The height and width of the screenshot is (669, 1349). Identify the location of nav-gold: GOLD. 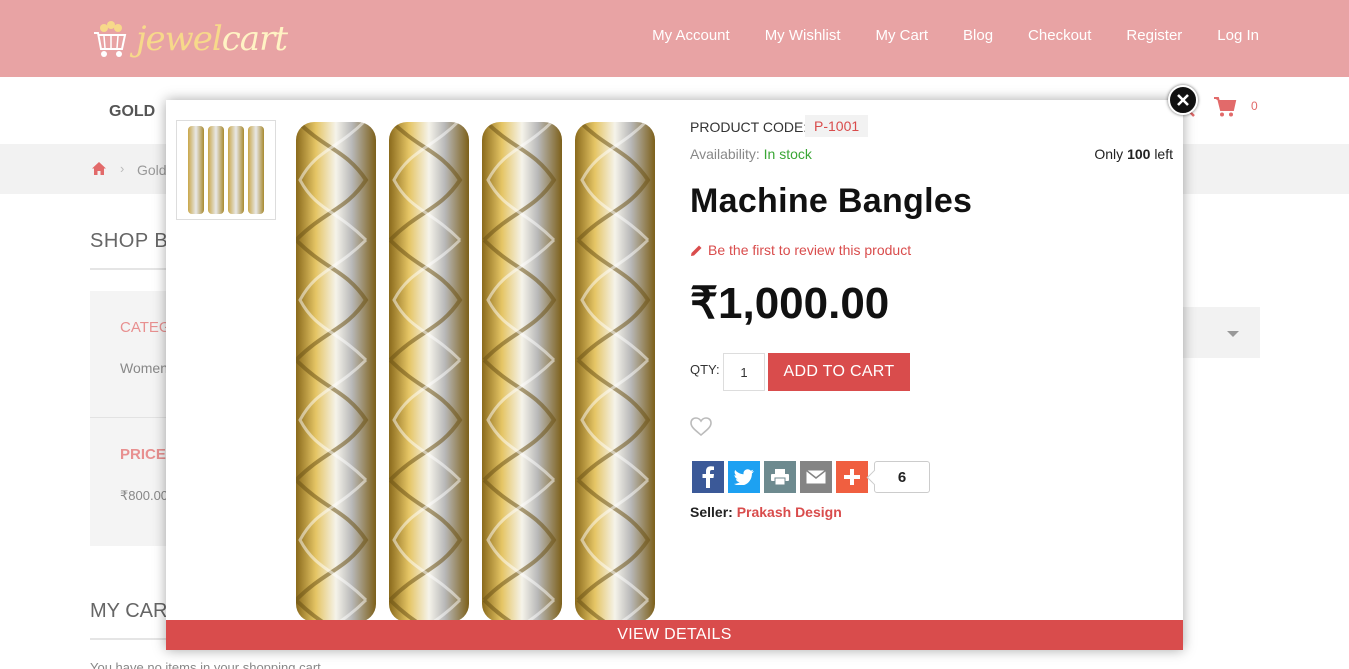
(132, 112).